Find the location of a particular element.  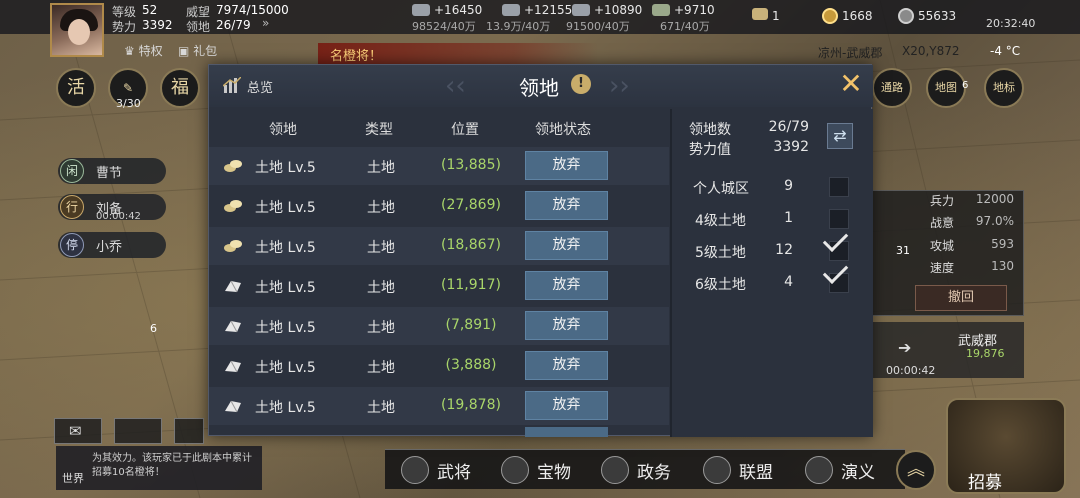

filter-checkbox-level6 is located at coordinates (839, 283).